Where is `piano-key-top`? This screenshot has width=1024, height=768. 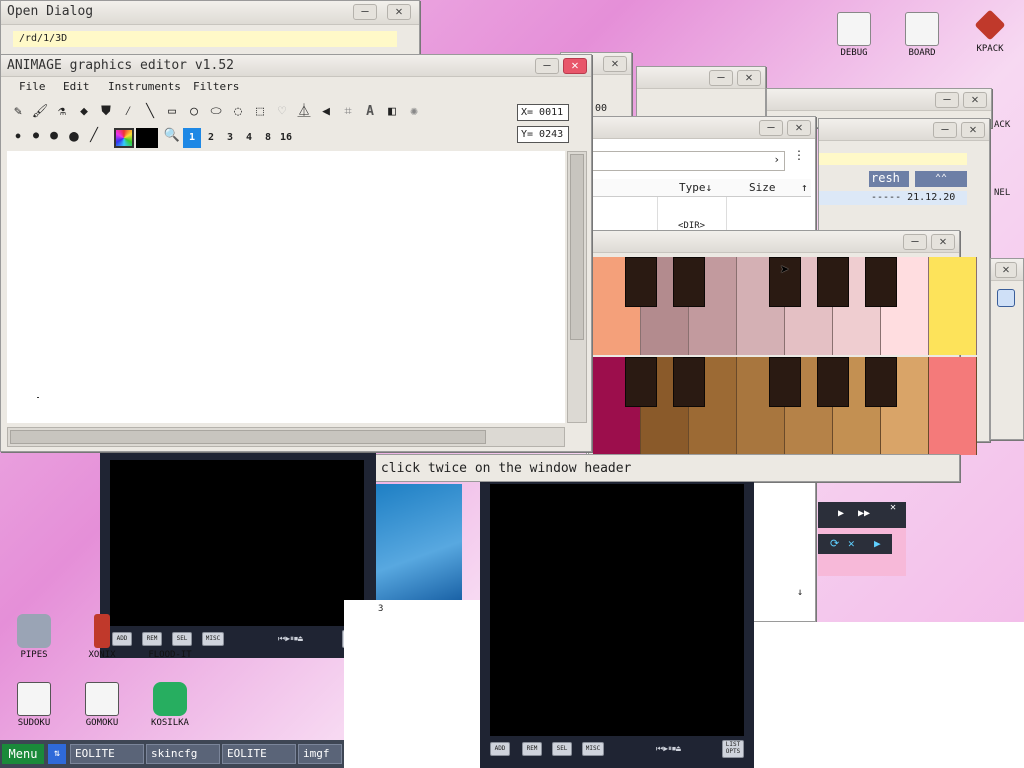 piano-key-top is located at coordinates (953, 306).